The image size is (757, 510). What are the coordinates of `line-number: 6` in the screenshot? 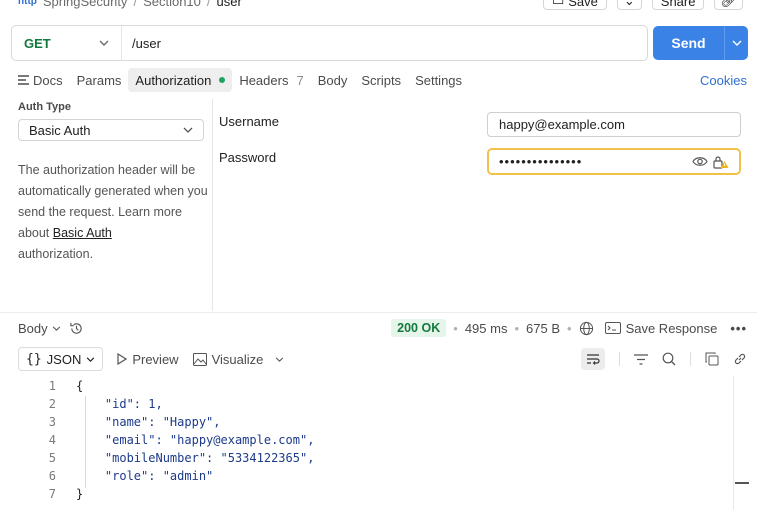 It's located at (52, 476).